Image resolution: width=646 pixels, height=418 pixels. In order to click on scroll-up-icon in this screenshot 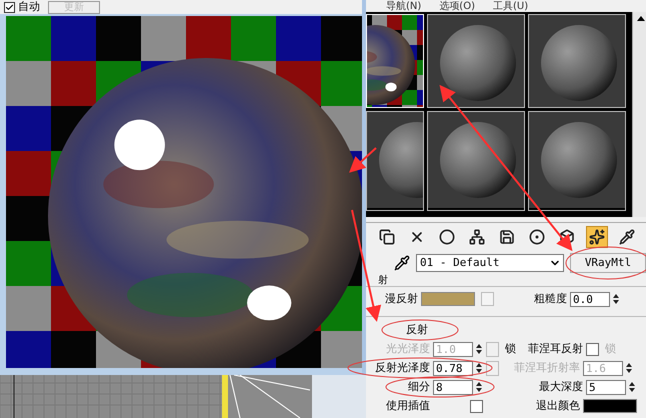, I will do `click(640, 18)`.